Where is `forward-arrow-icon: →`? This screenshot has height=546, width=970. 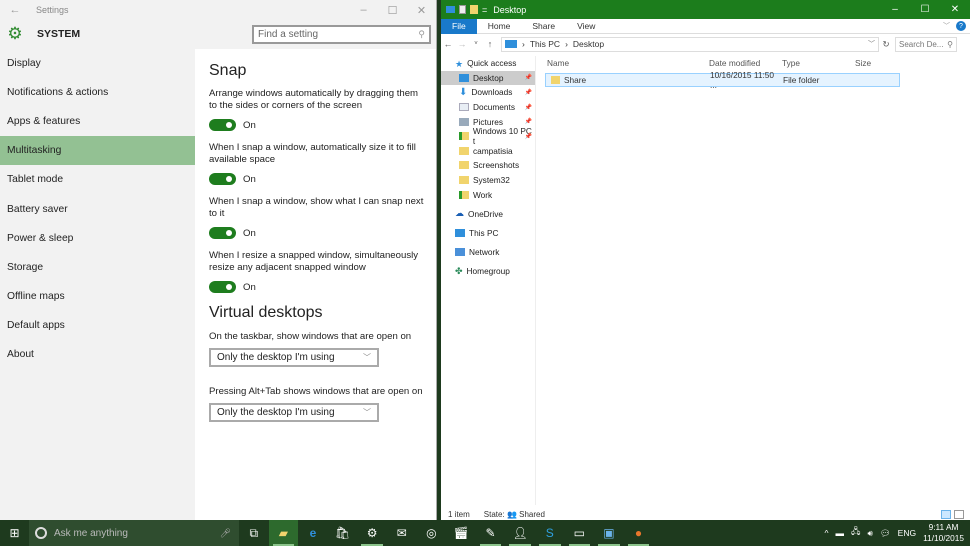
forward-arrow-icon: → is located at coordinates (462, 44).